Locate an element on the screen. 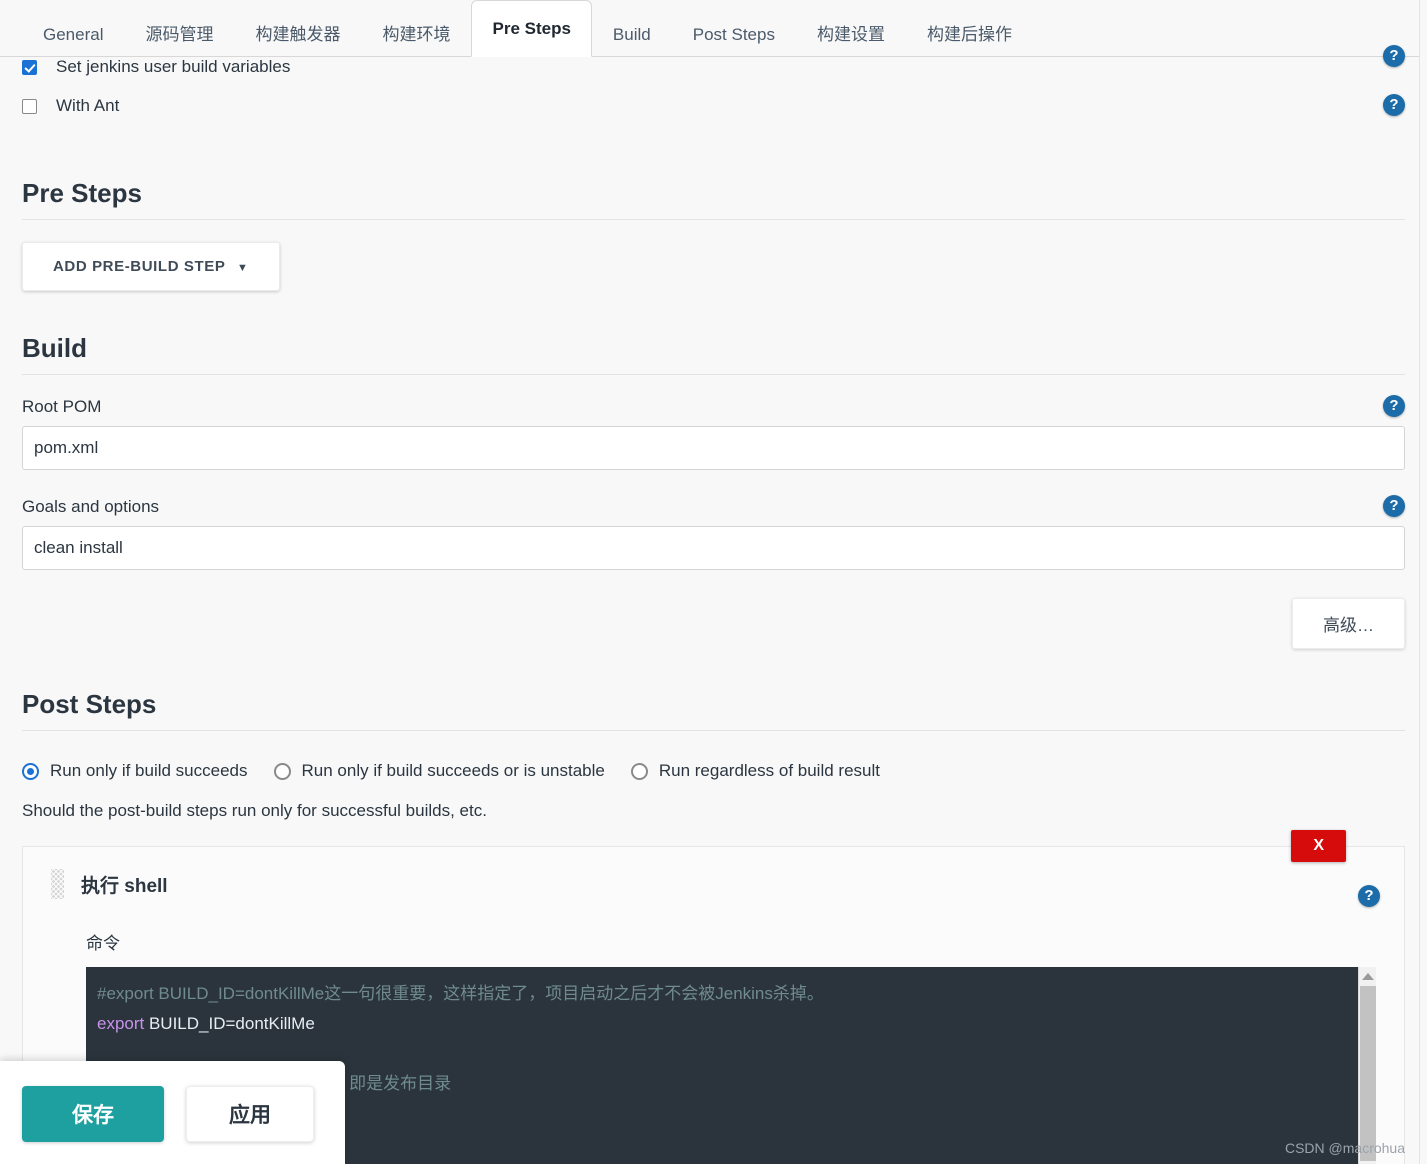 This screenshot has height=1164, width=1427. editor-scrollbar is located at coordinates (1367, 1065).